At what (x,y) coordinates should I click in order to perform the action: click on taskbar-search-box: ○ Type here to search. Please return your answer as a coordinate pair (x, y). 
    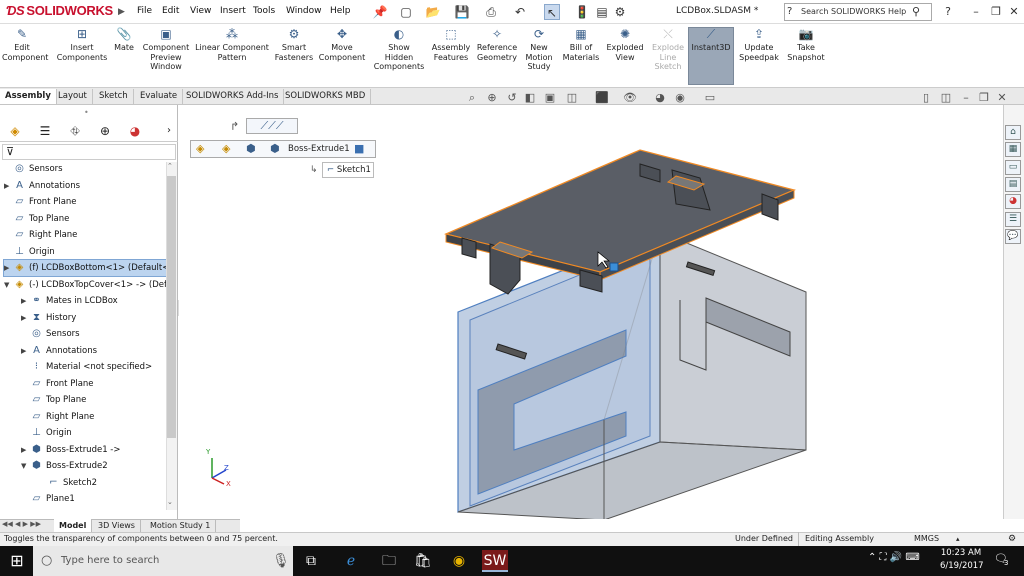
    Looking at the image, I should click on (163, 561).